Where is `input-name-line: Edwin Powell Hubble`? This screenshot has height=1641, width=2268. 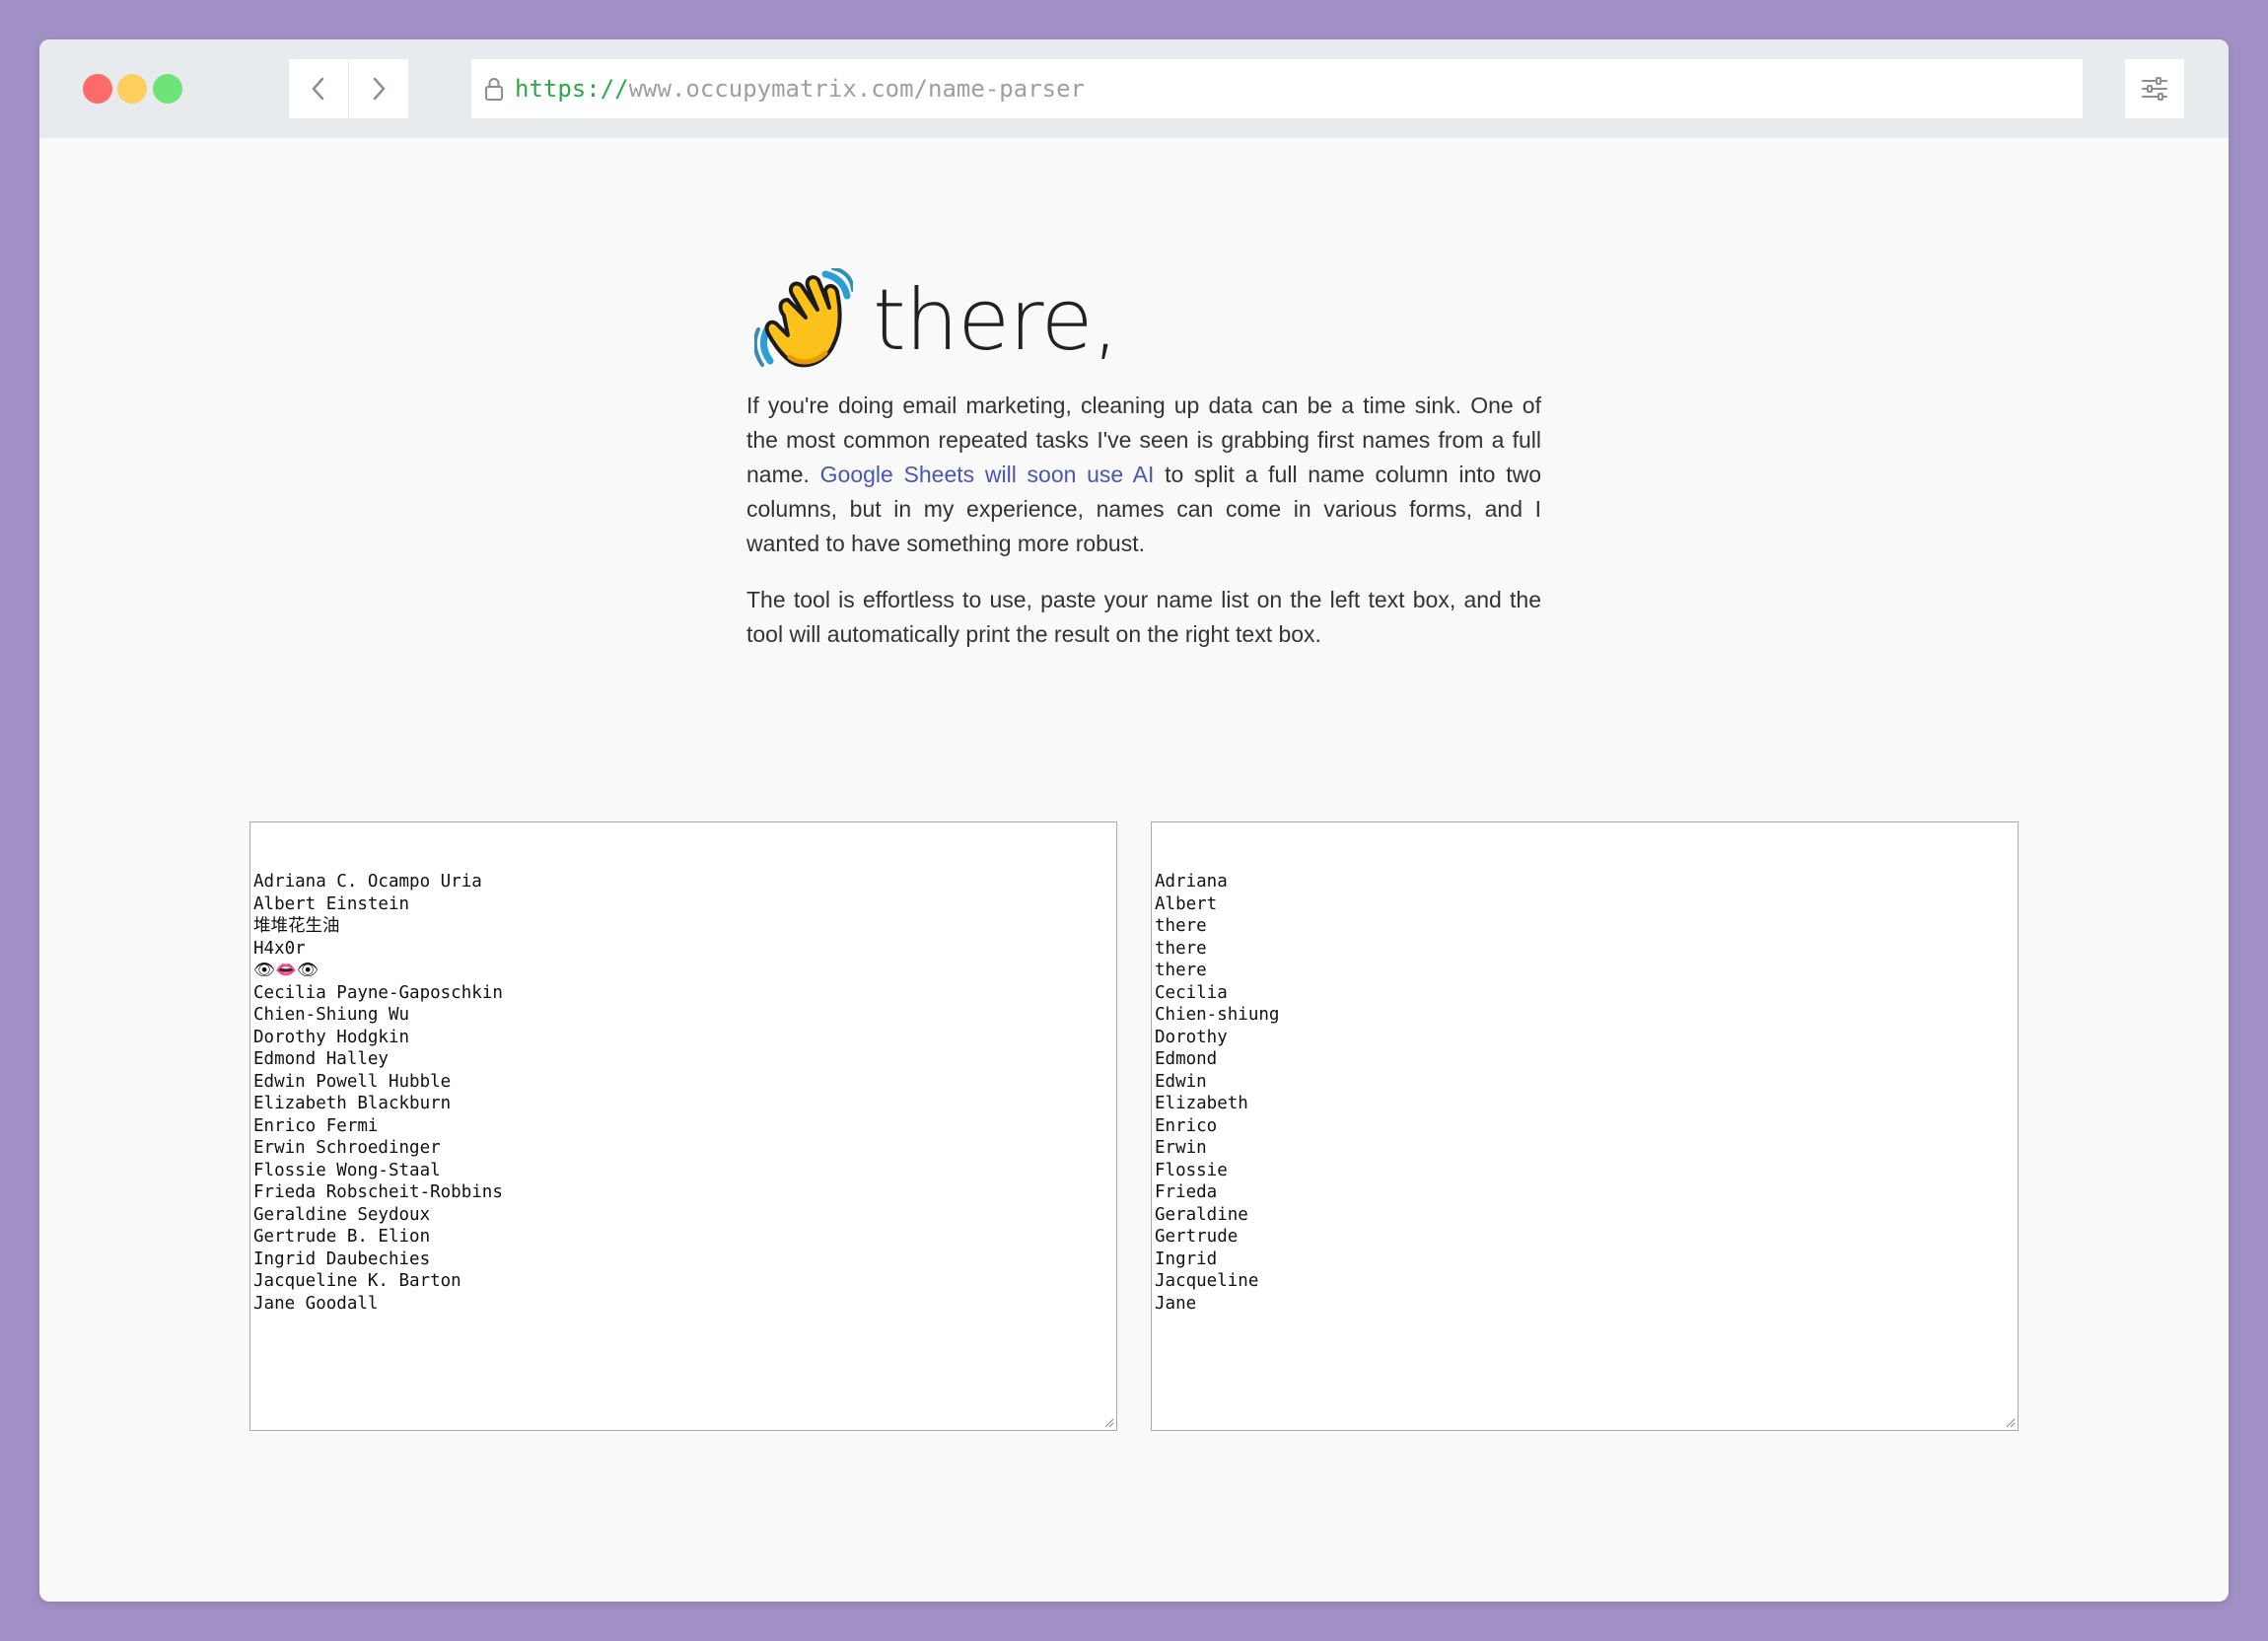
input-name-line: Edwin Powell Hubble is located at coordinates (352, 1081).